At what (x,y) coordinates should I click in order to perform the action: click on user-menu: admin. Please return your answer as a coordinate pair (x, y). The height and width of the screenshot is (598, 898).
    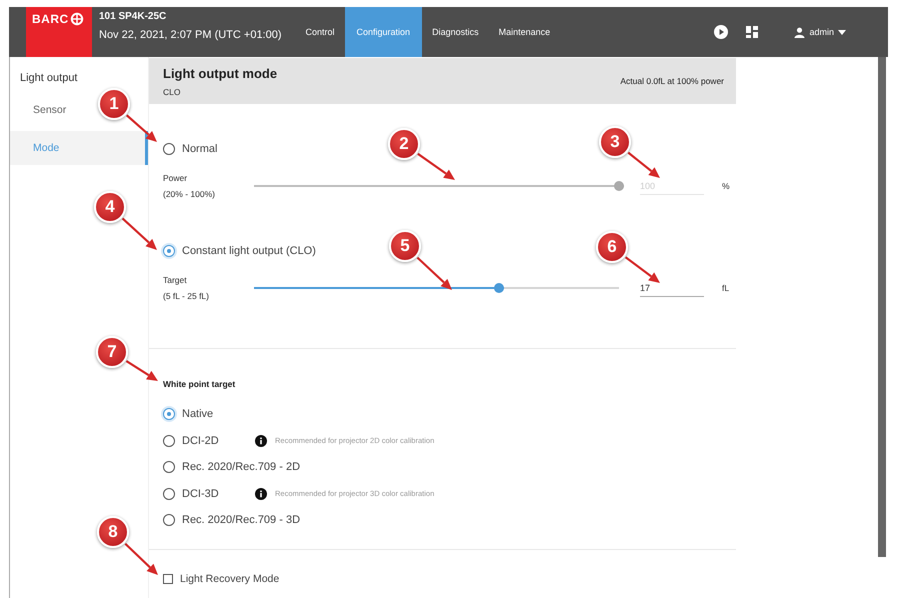
    Looking at the image, I should click on (820, 32).